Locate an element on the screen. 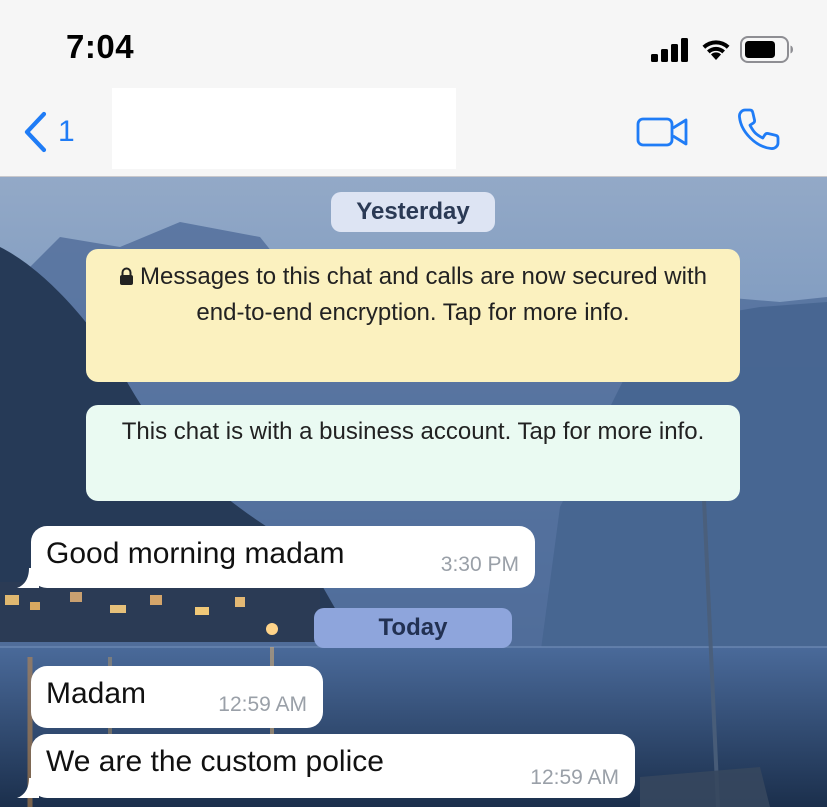  incoming-message: Good morning madam 3:30 PM is located at coordinates (276, 557).